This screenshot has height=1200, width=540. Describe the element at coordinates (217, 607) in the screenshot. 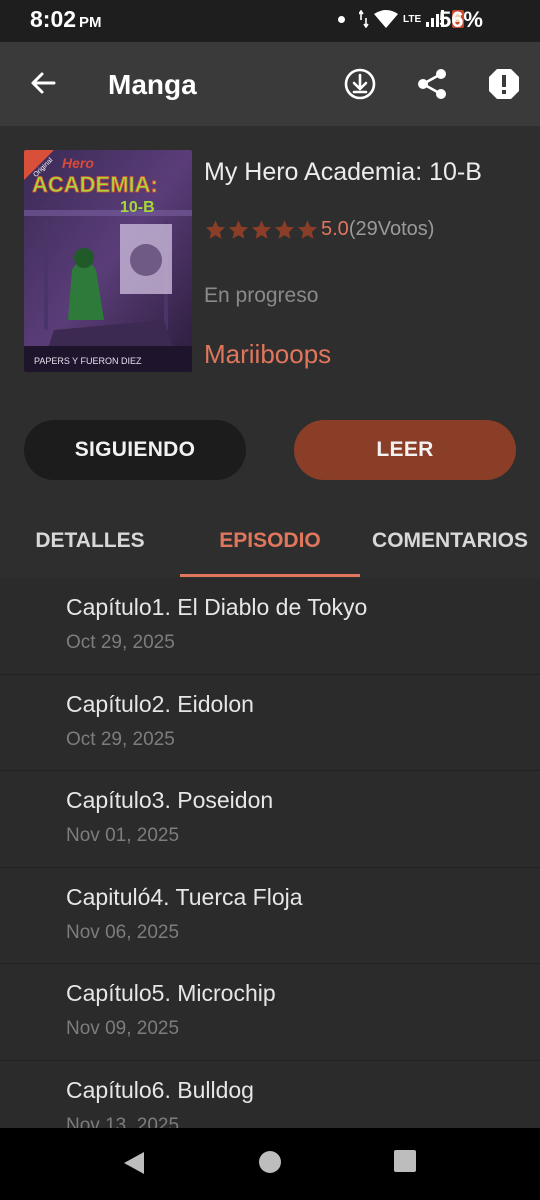

I see `chapter-title: Capítulo1. El Diablo de Tokyo` at that location.